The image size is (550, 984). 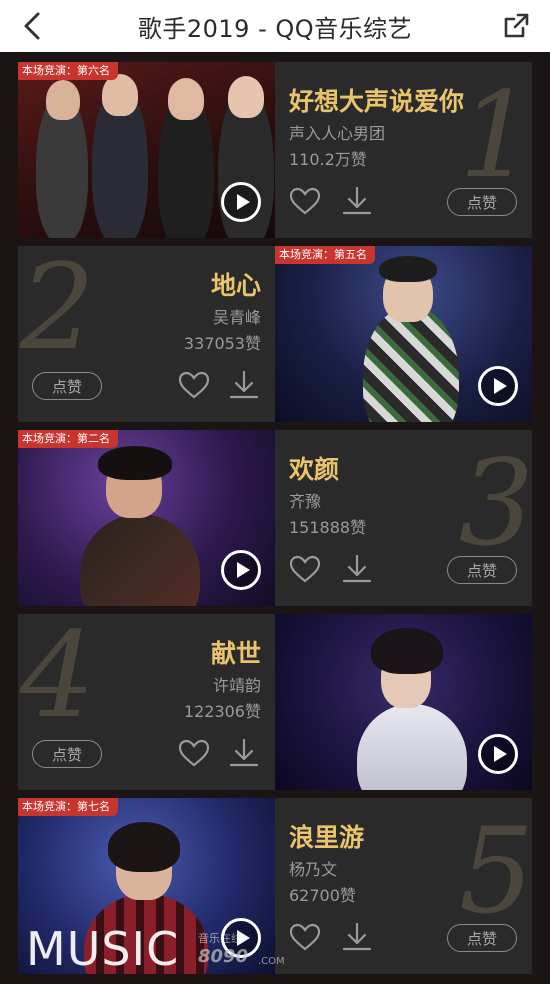 What do you see at coordinates (68, 807) in the screenshot?
I see `rank-badge: 本场竞演：第七名` at bounding box center [68, 807].